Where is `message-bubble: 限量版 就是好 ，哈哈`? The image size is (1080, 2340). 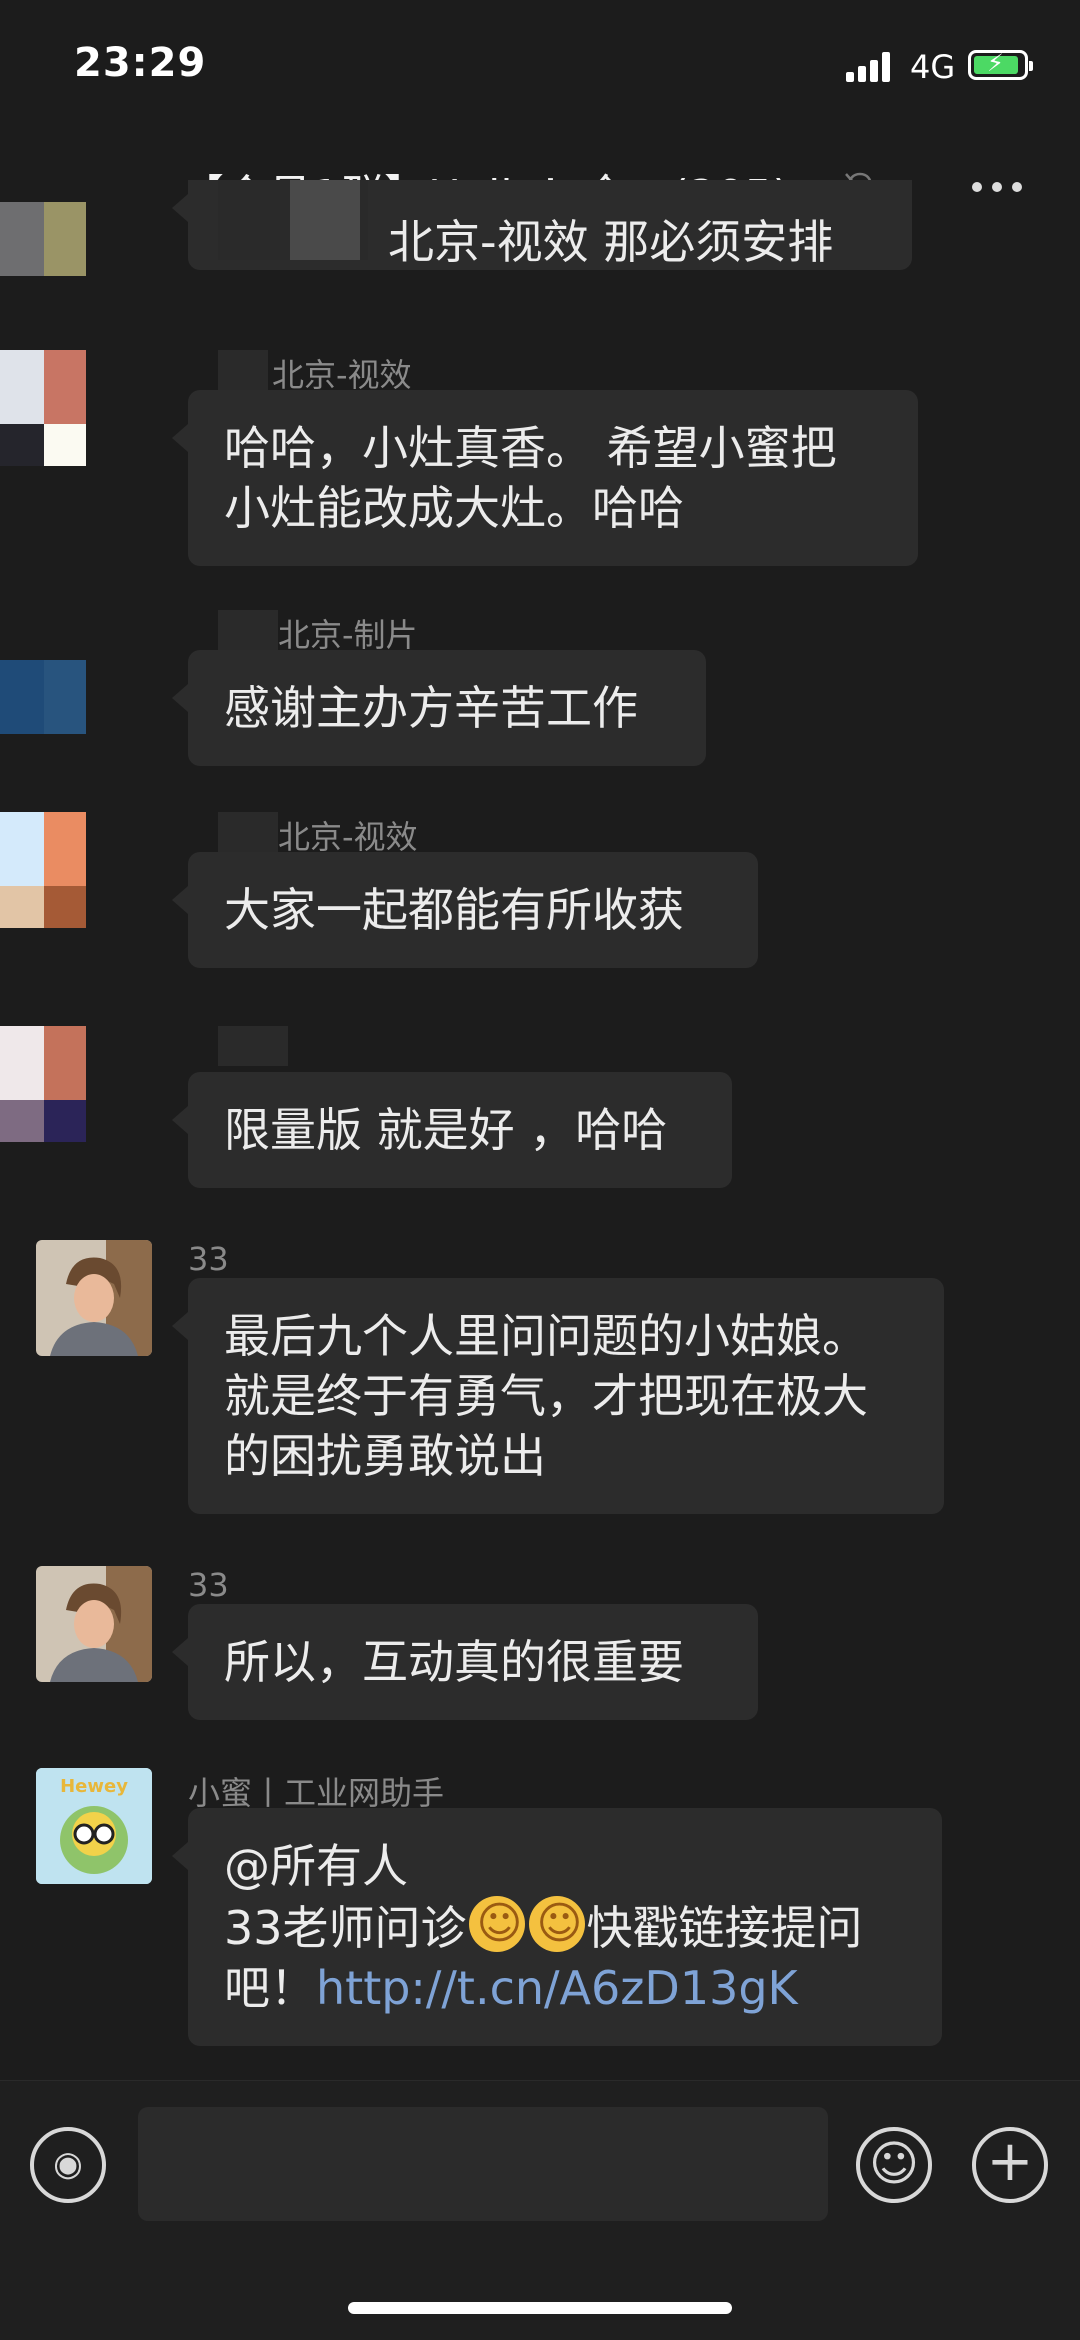 message-bubble: 限量版 就是好 ，哈哈 is located at coordinates (452, 1130).